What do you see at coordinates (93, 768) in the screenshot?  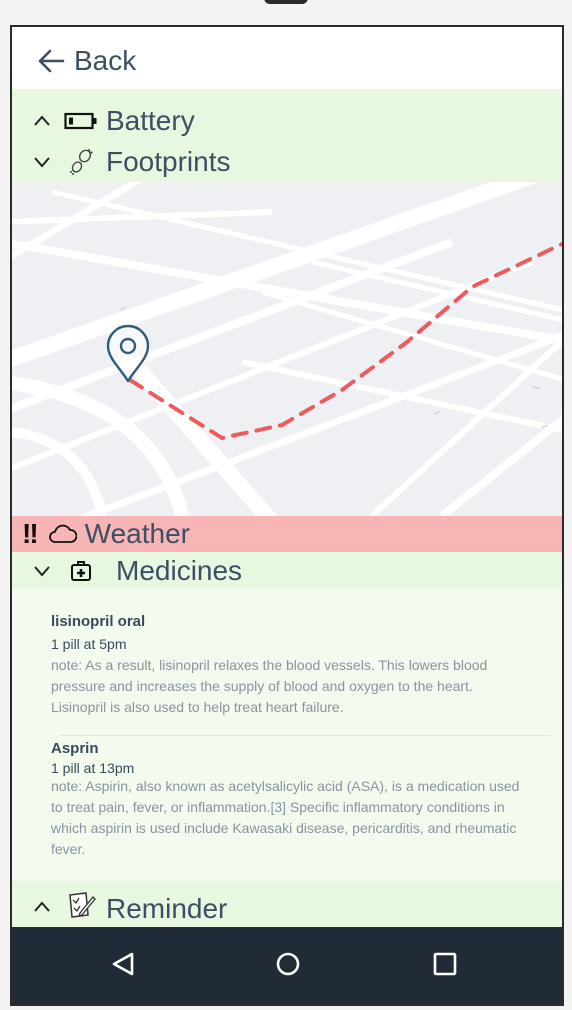 I see `medicine-dose: 1 pill at 13pm` at bounding box center [93, 768].